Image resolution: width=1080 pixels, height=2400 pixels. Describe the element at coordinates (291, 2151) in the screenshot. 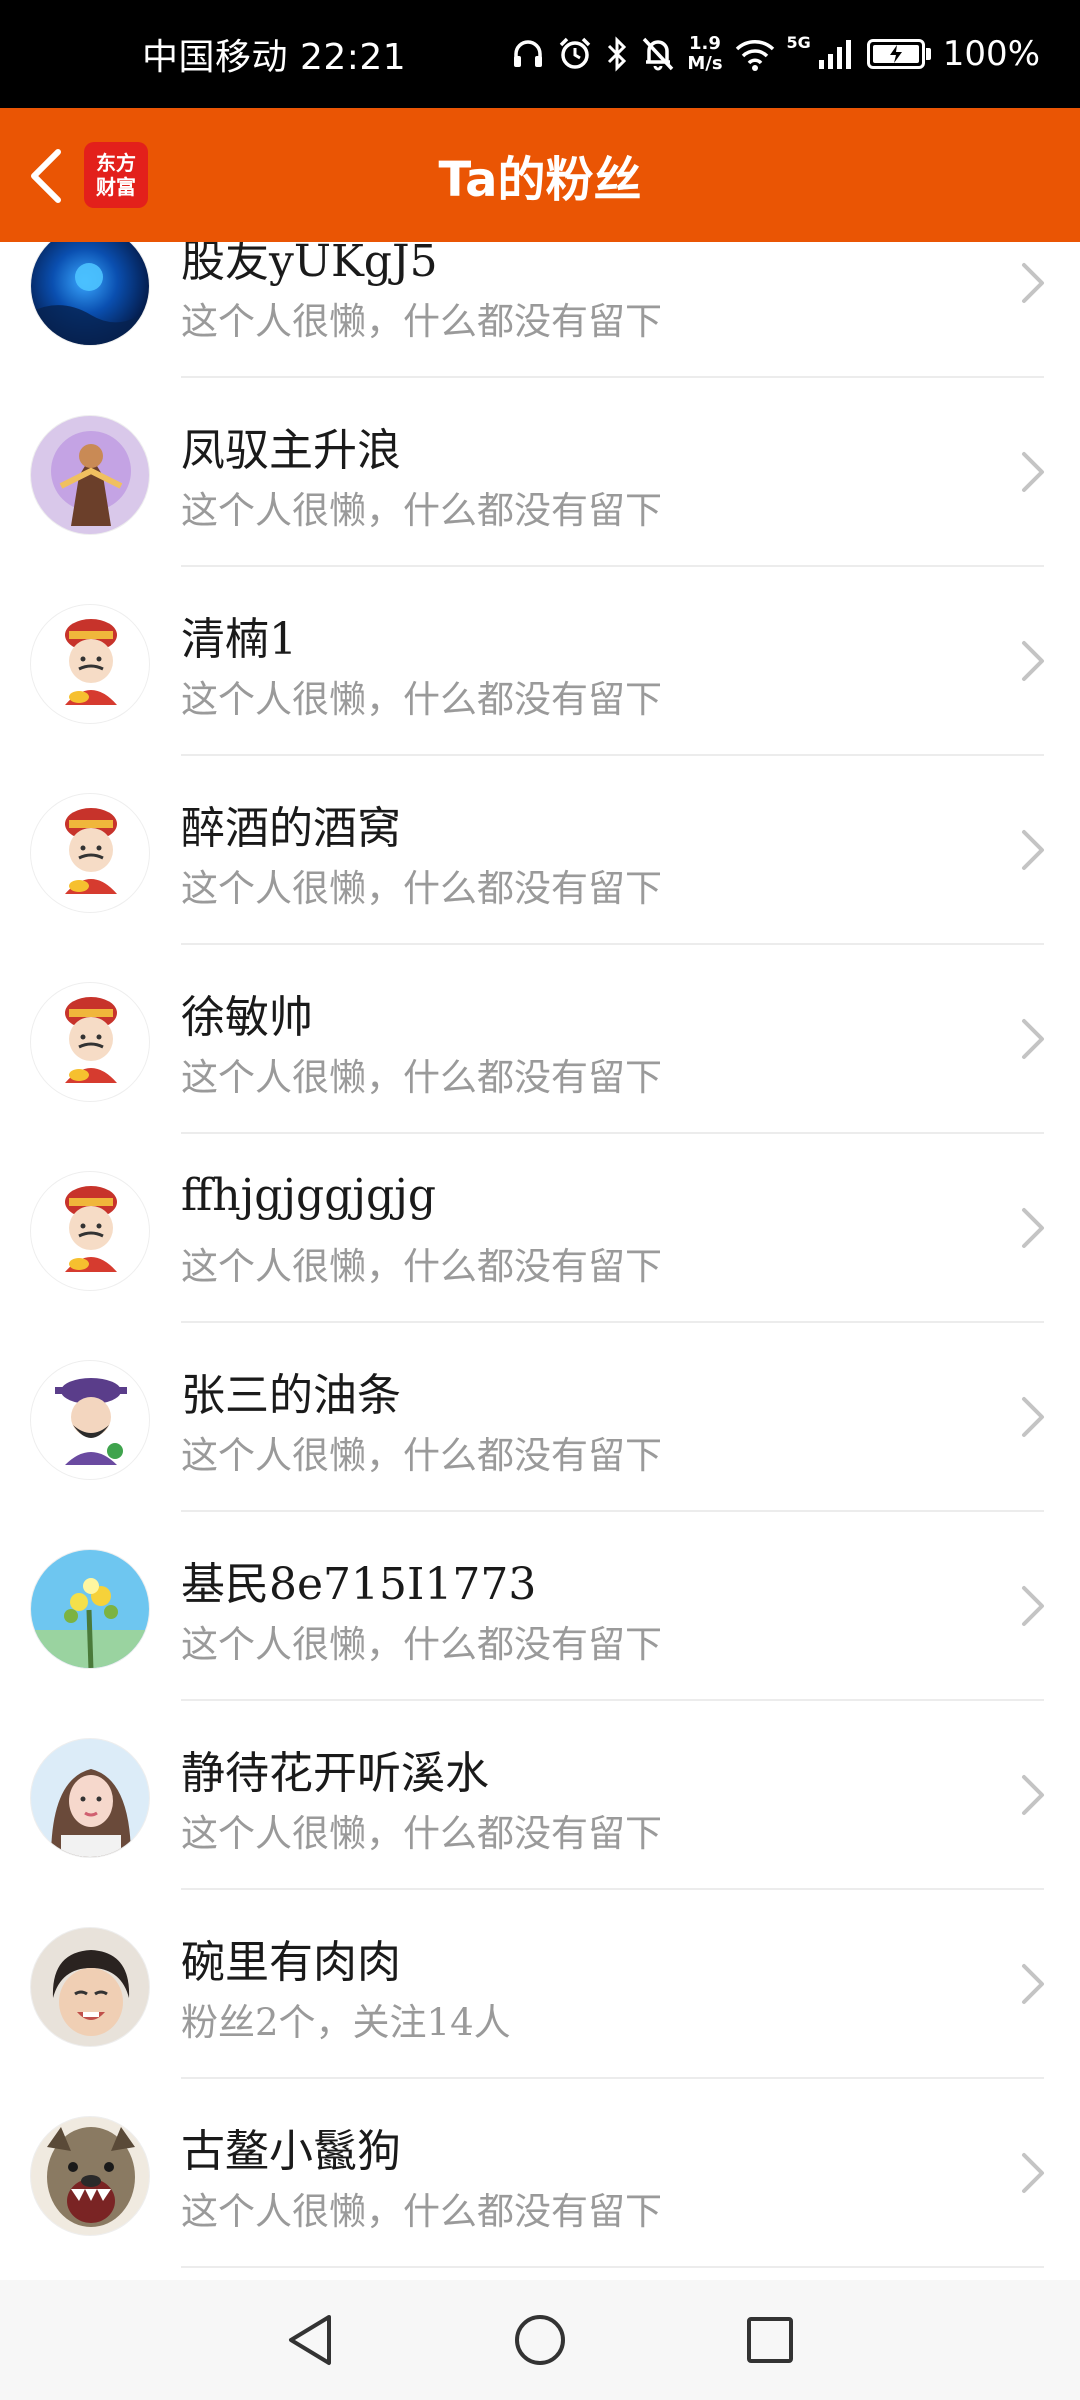

I see `fan-name: 古鳌小鬣狗` at that location.